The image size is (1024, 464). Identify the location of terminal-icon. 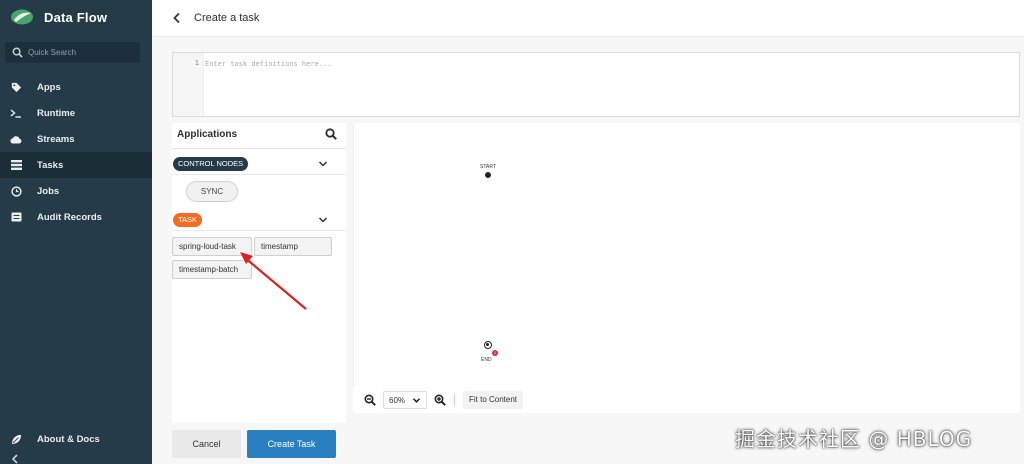
(16, 113).